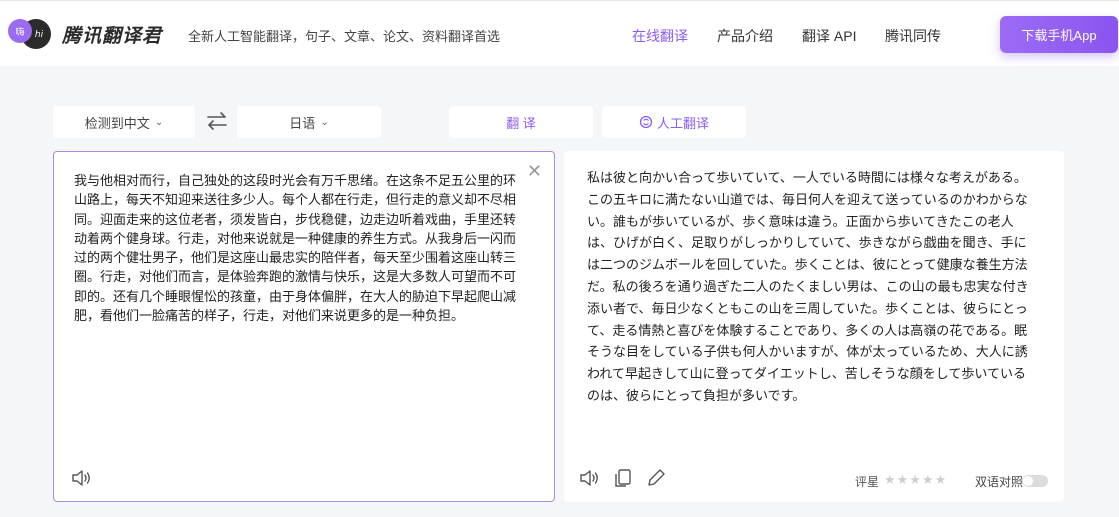  Describe the element at coordinates (660, 36) in the screenshot. I see `nav-online-translate: 在线翻译` at that location.